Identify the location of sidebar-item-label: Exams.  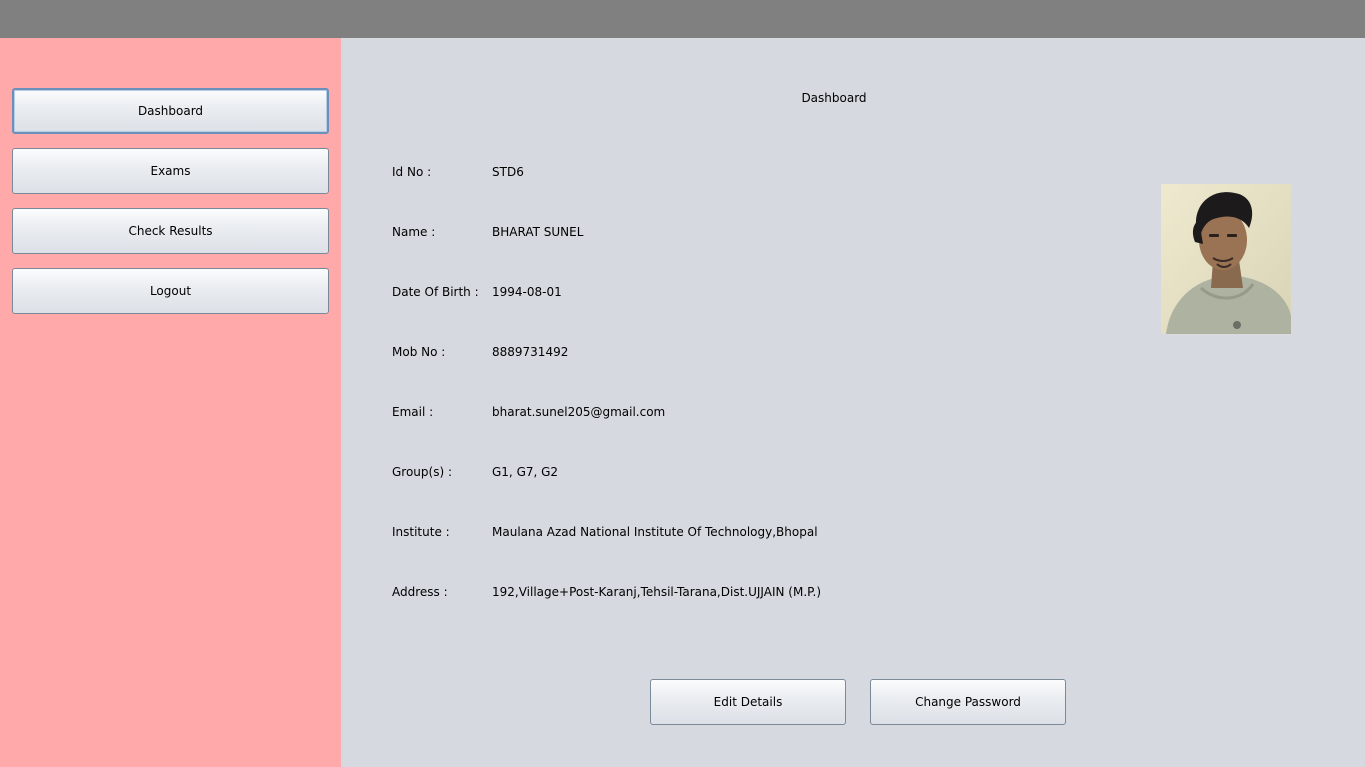
(170, 171).